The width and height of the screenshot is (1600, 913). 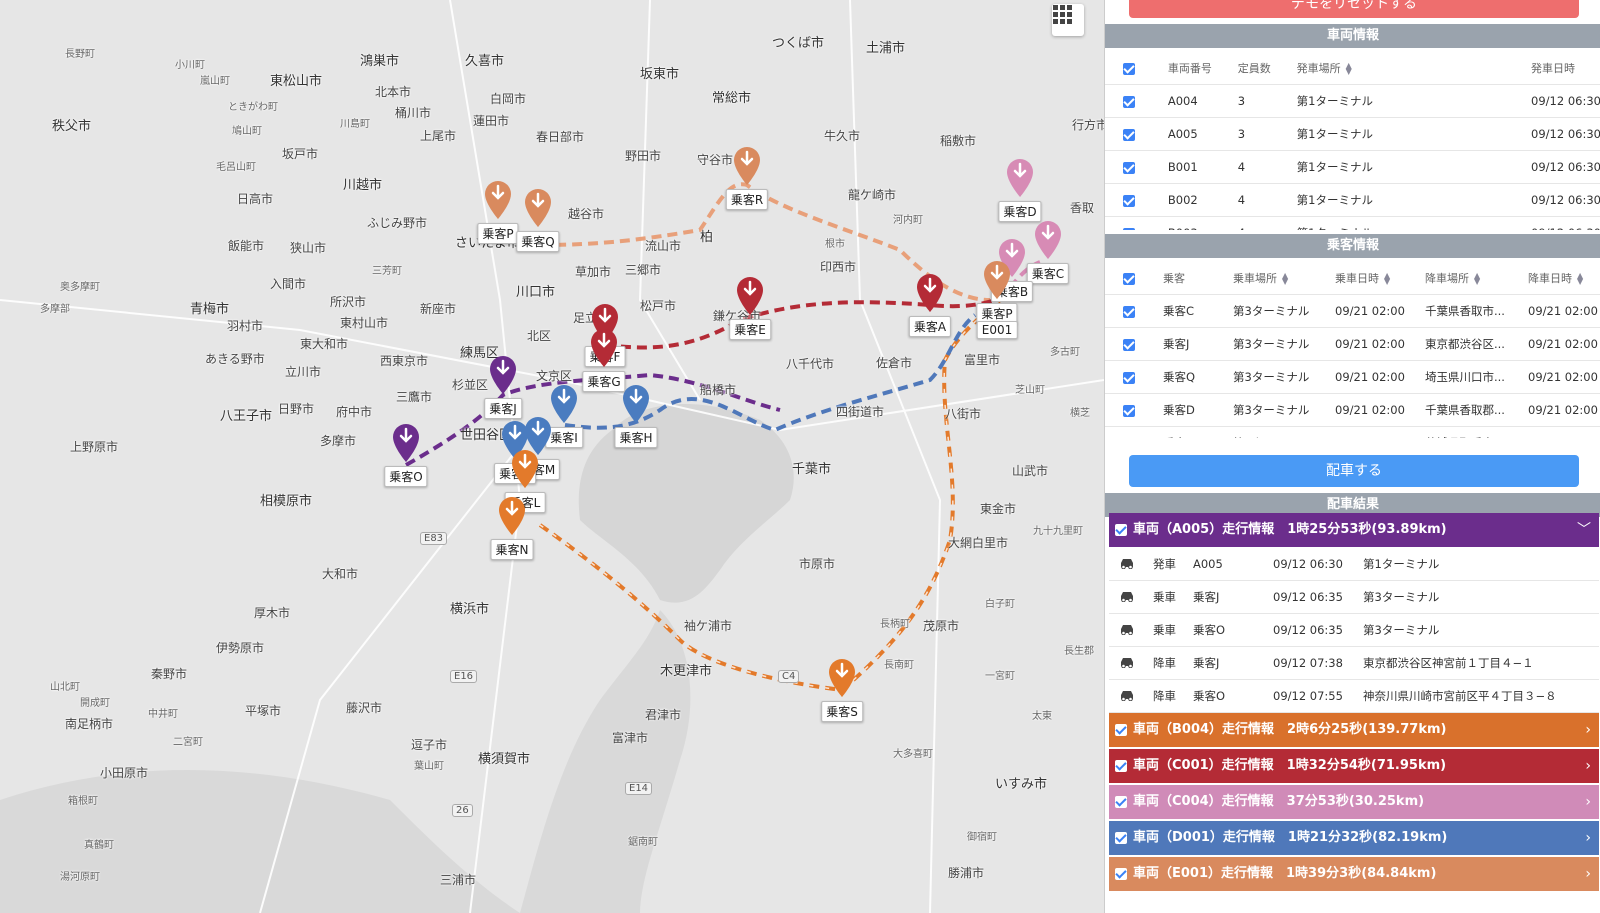 What do you see at coordinates (1354, 838) in the screenshot?
I see `result-header: 車両（D001）走行情報 1時21分32秒(82.19km) ›` at bounding box center [1354, 838].